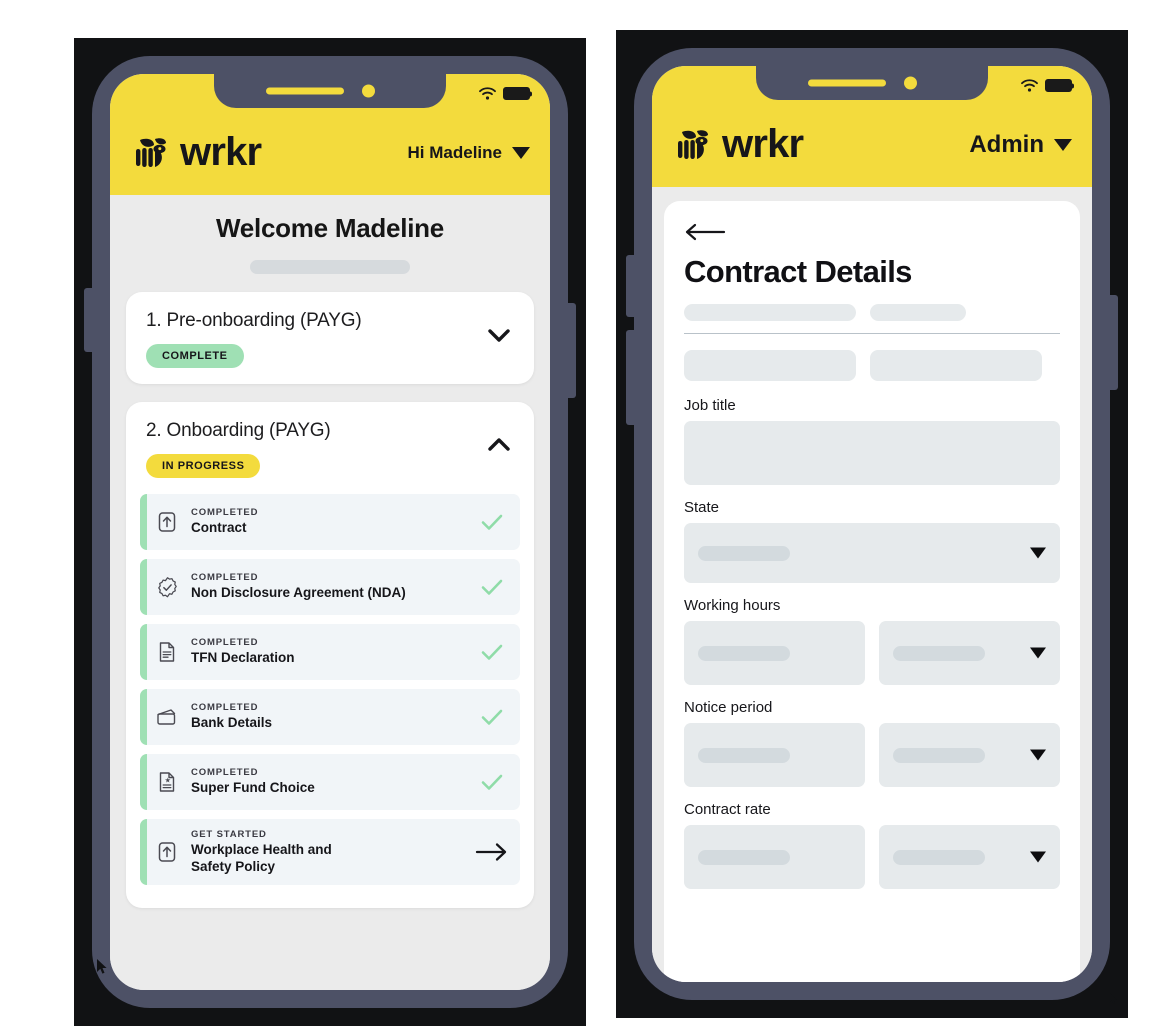  I want to click on user-menu-label: Admin, so click(1006, 144).